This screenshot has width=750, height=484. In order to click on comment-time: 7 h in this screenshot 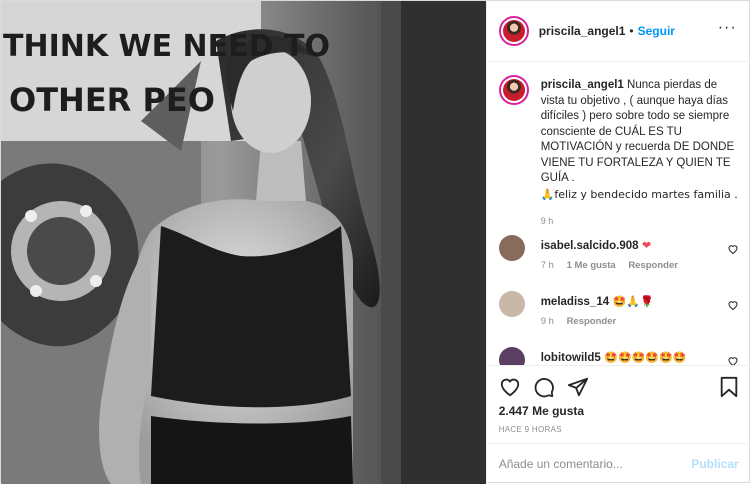, I will do `click(547, 265)`.